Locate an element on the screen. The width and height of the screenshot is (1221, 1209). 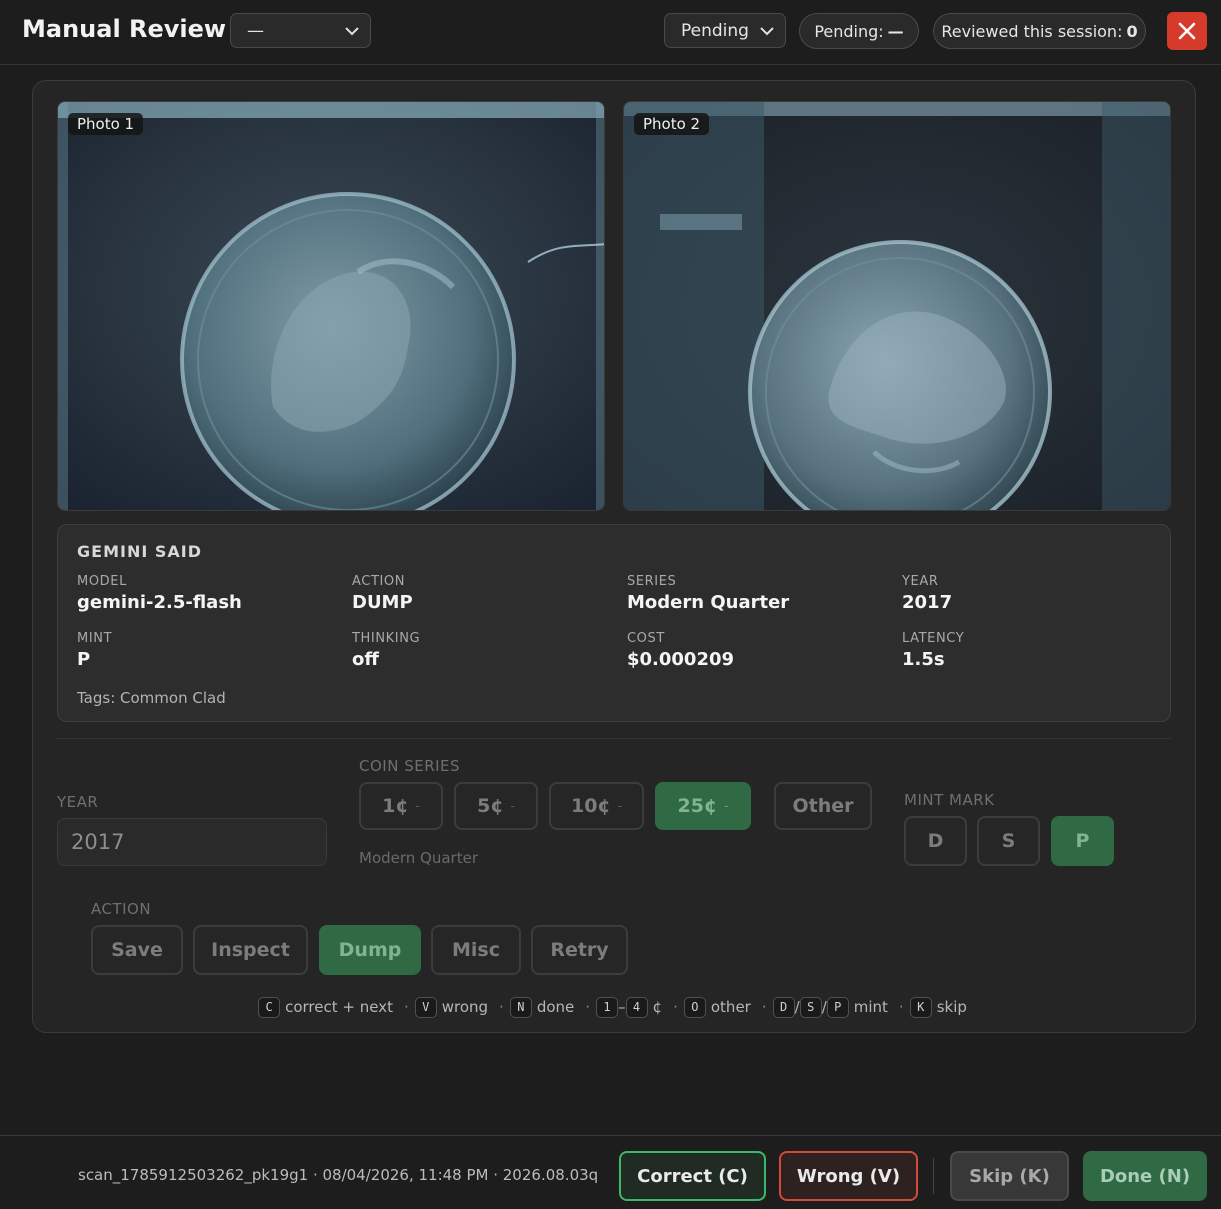
tags-text: Tags: Common Clad is located at coordinates (151, 698).